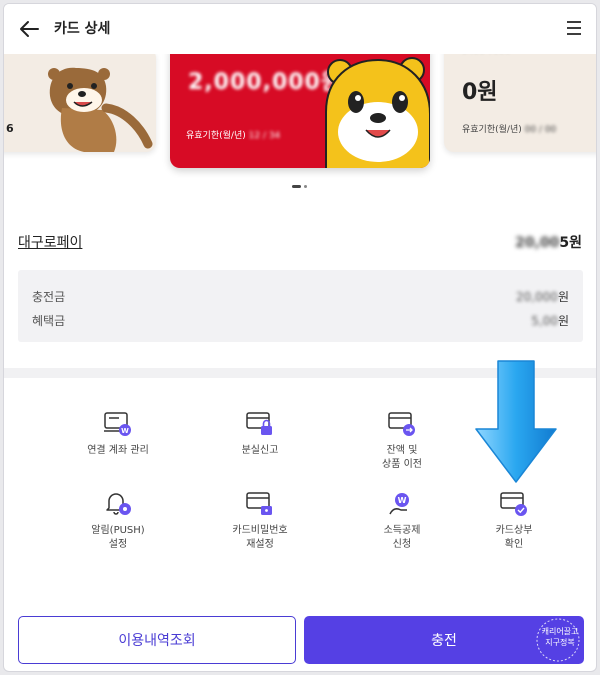  What do you see at coordinates (570, 243) in the screenshot?
I see `pay-total-suffix: 5원` at bounding box center [570, 243].